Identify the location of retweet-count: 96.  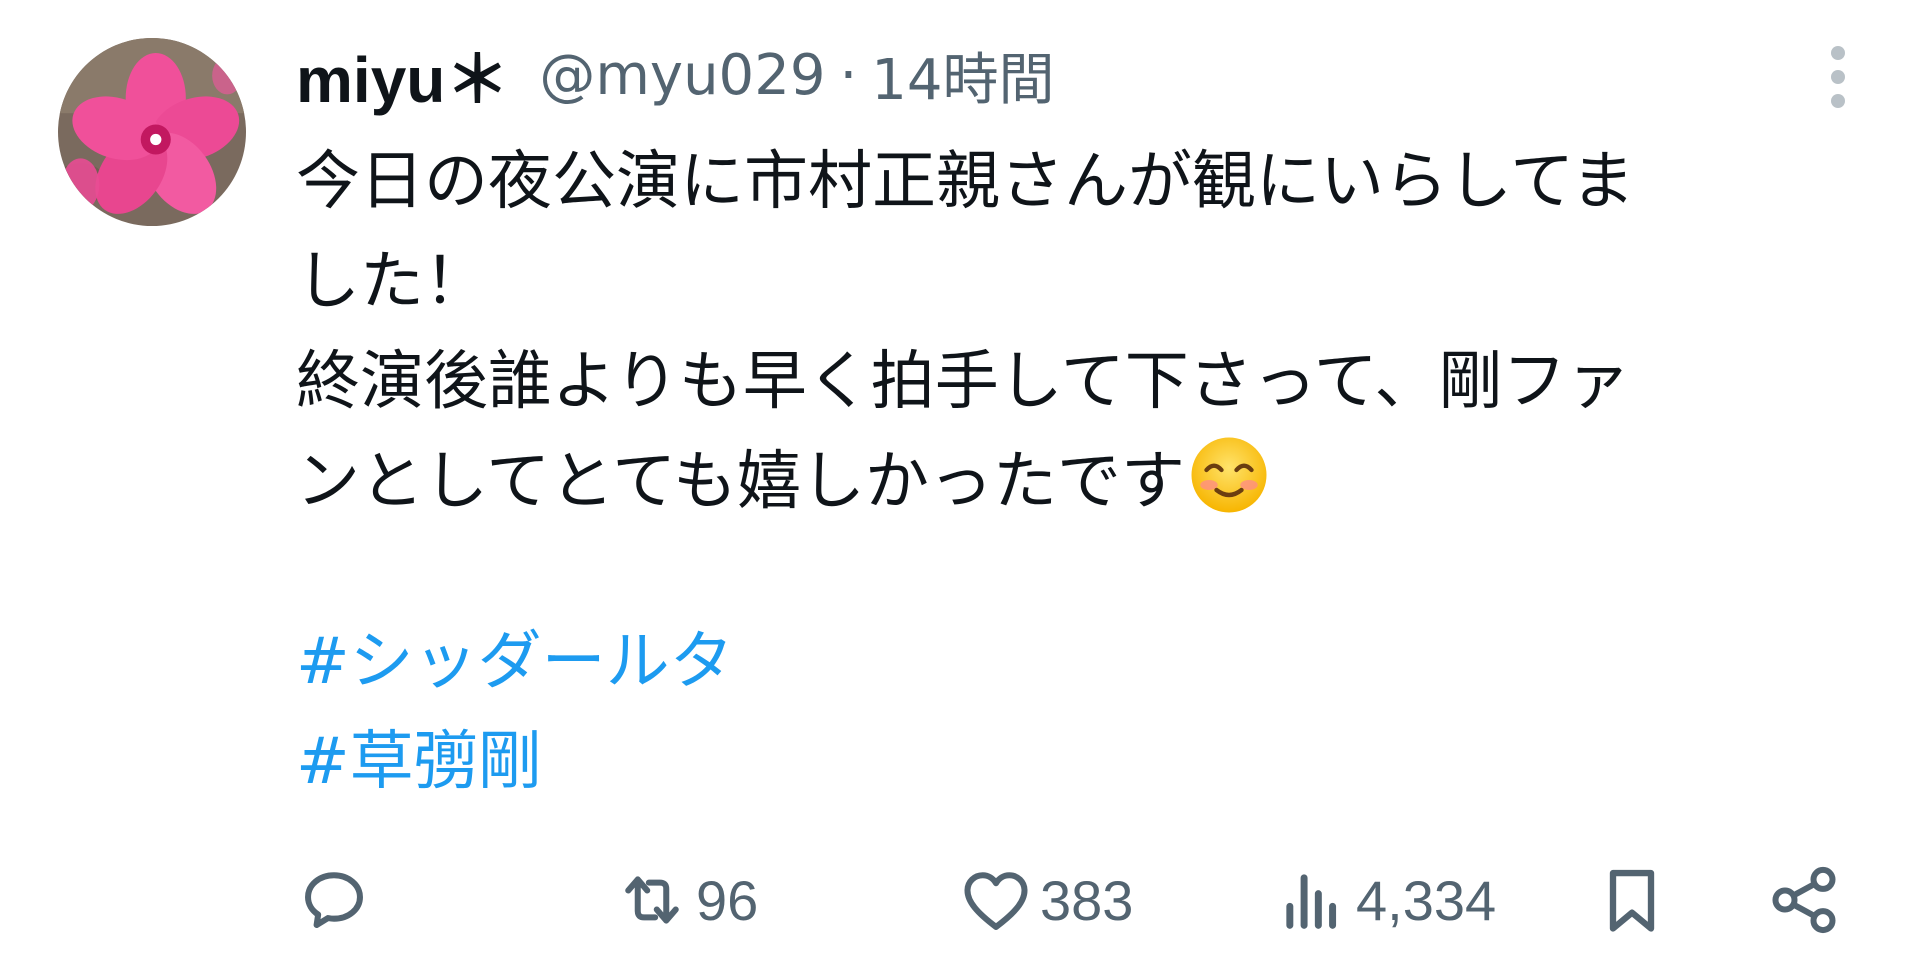
(727, 900).